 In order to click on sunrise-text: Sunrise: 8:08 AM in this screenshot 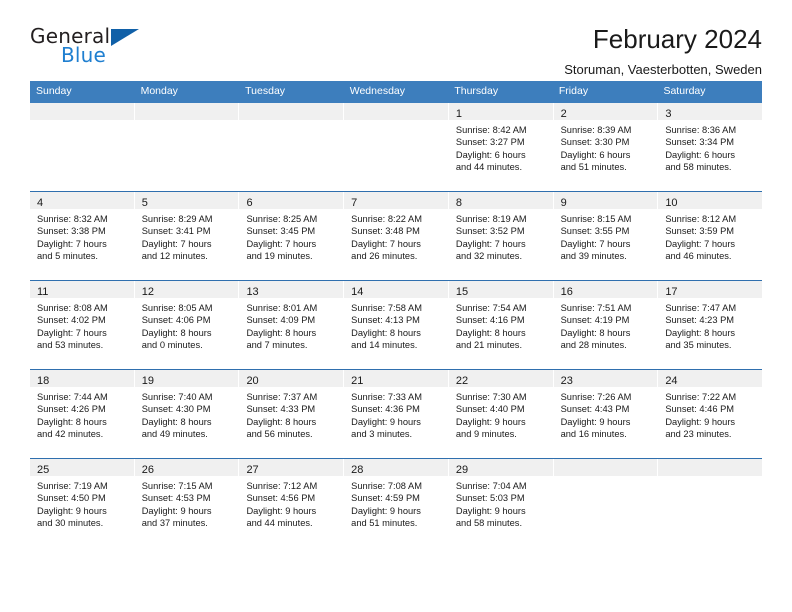, I will do `click(72, 307)`.